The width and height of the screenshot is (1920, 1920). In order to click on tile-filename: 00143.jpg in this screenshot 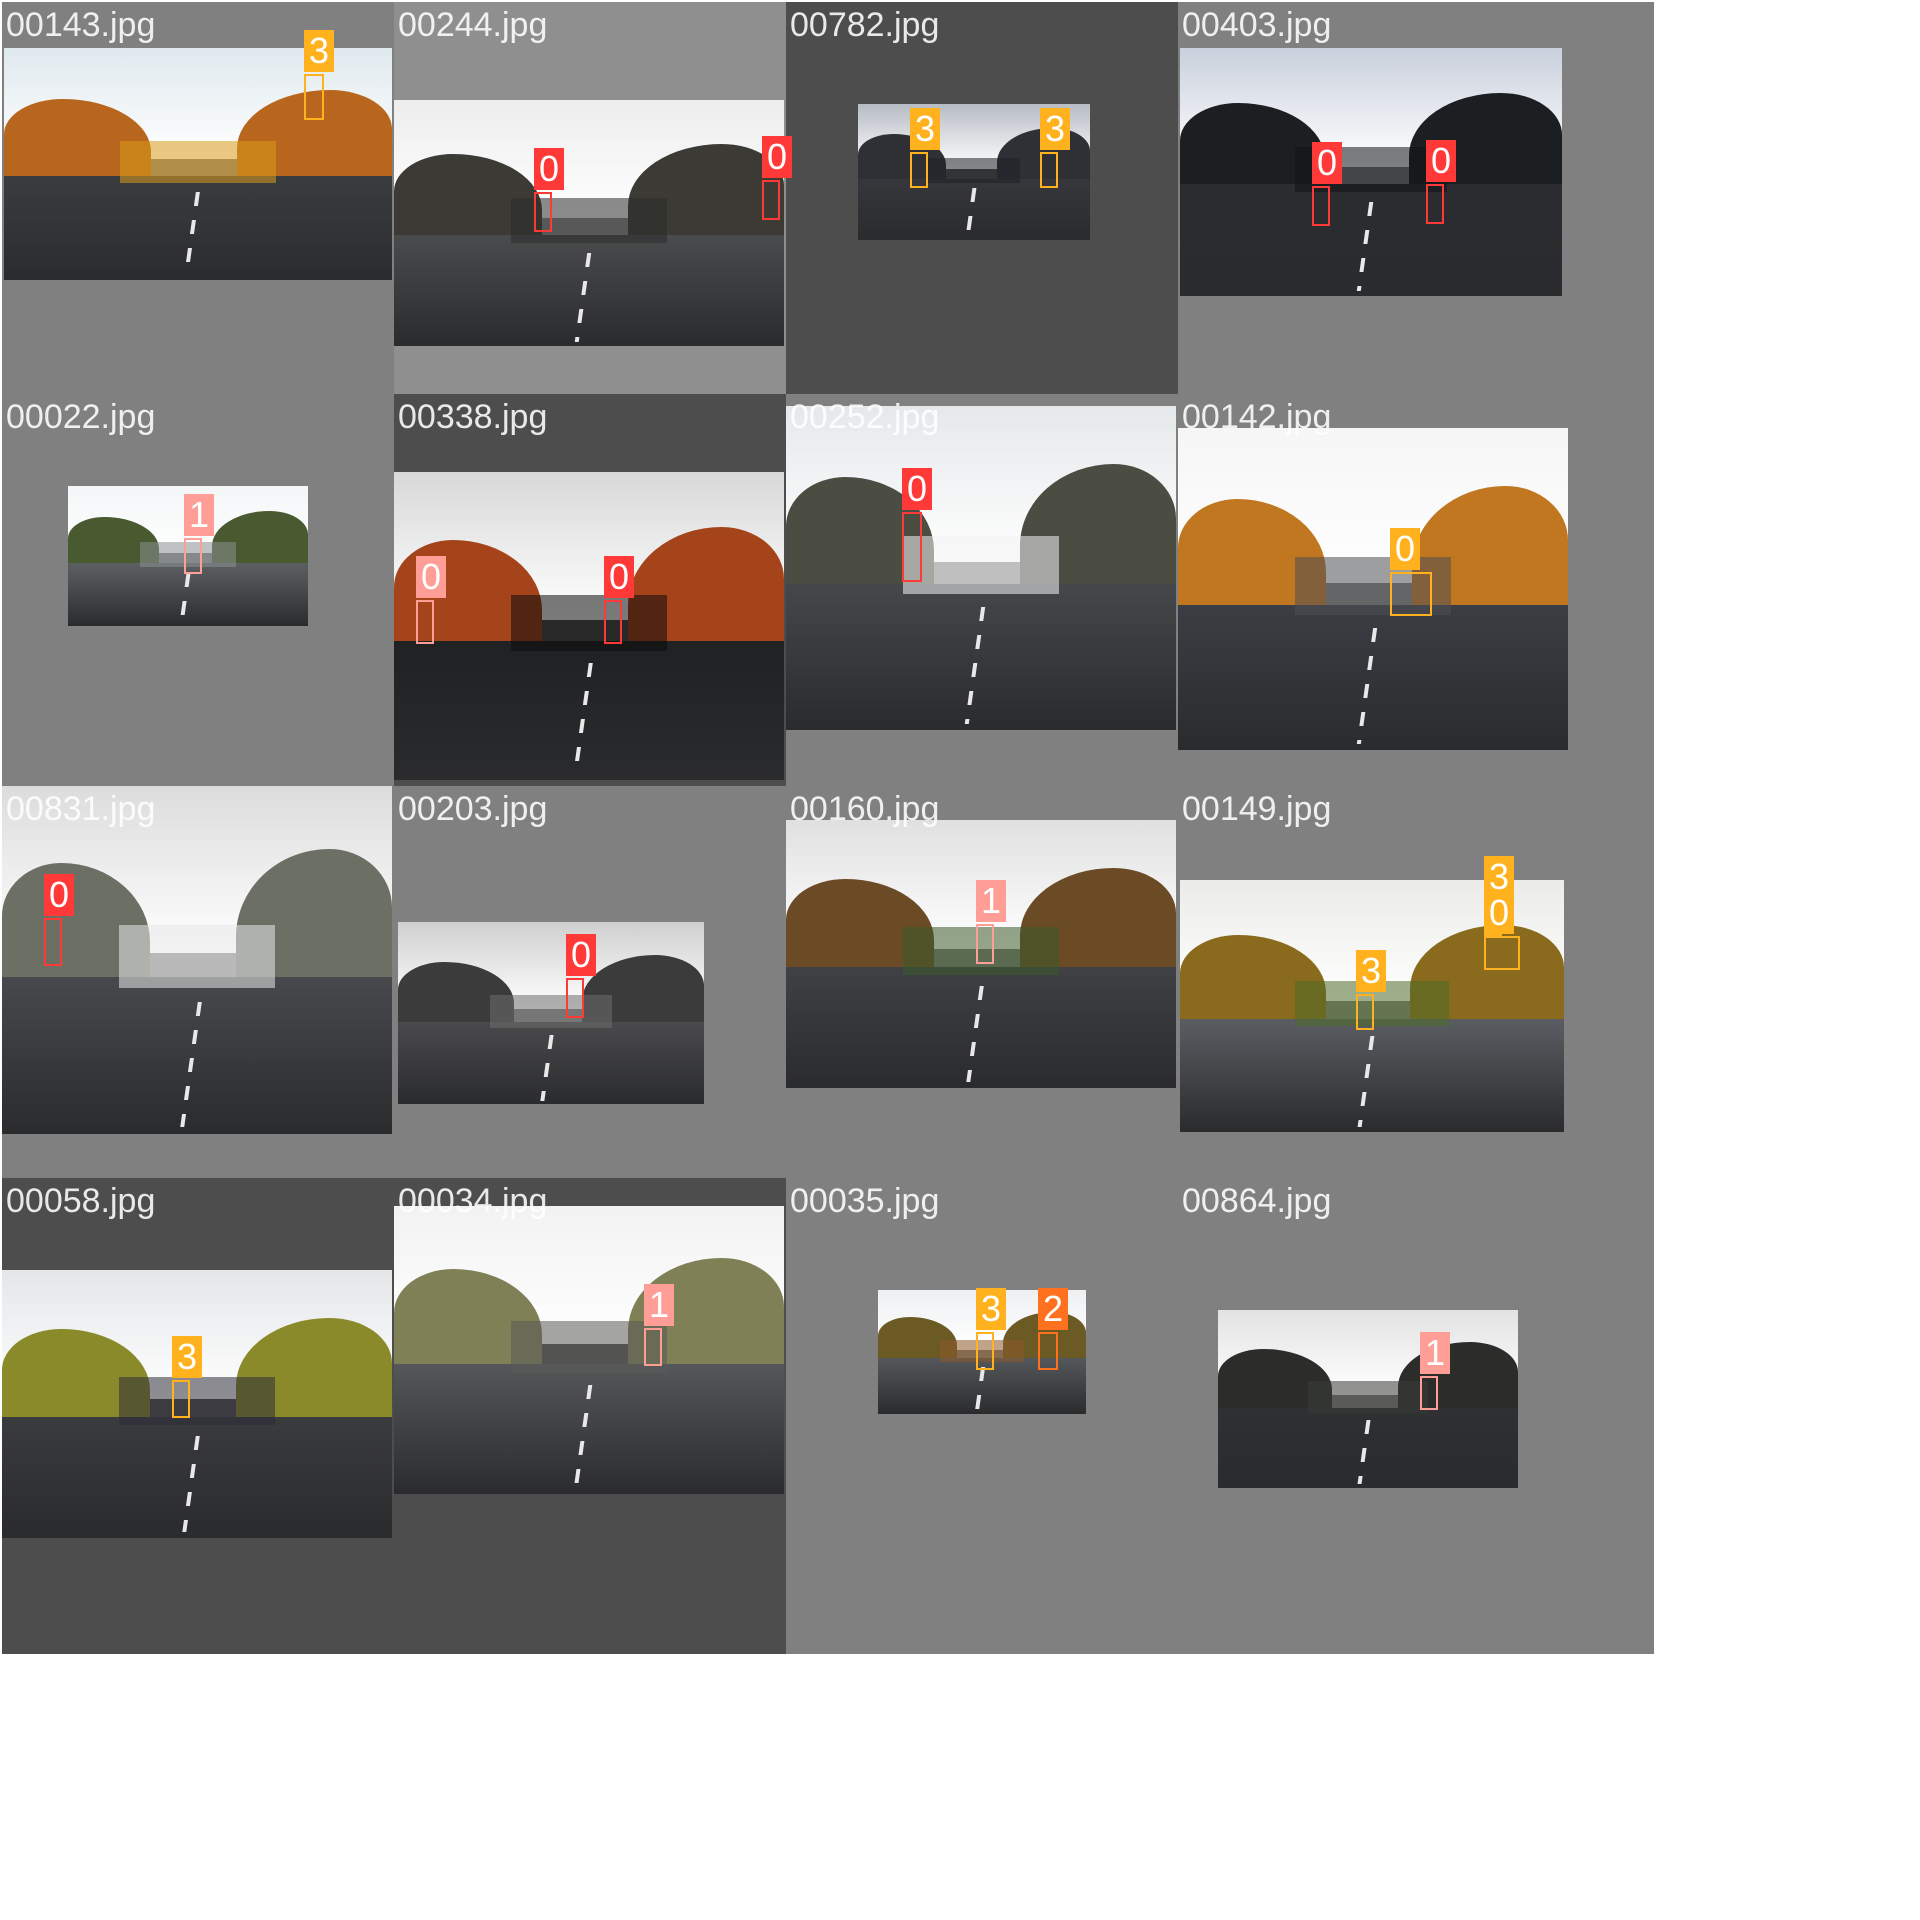, I will do `click(81, 25)`.